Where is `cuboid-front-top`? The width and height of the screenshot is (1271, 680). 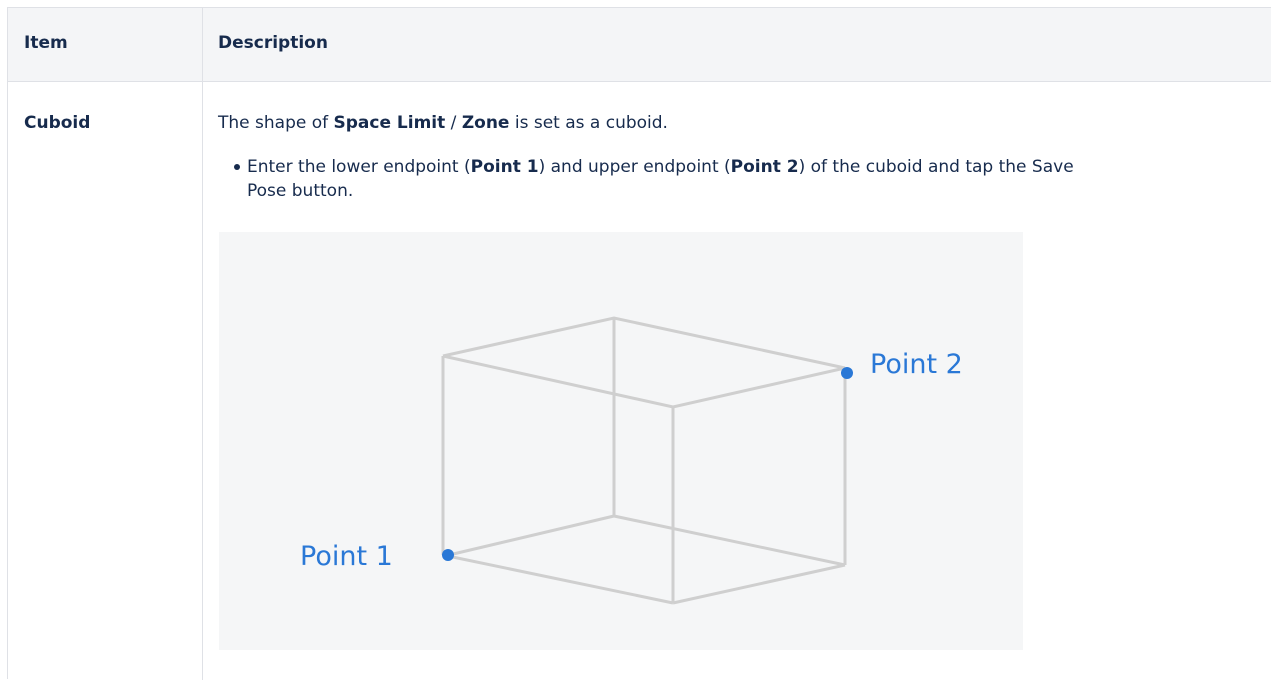 cuboid-front-top is located at coordinates (644, 381).